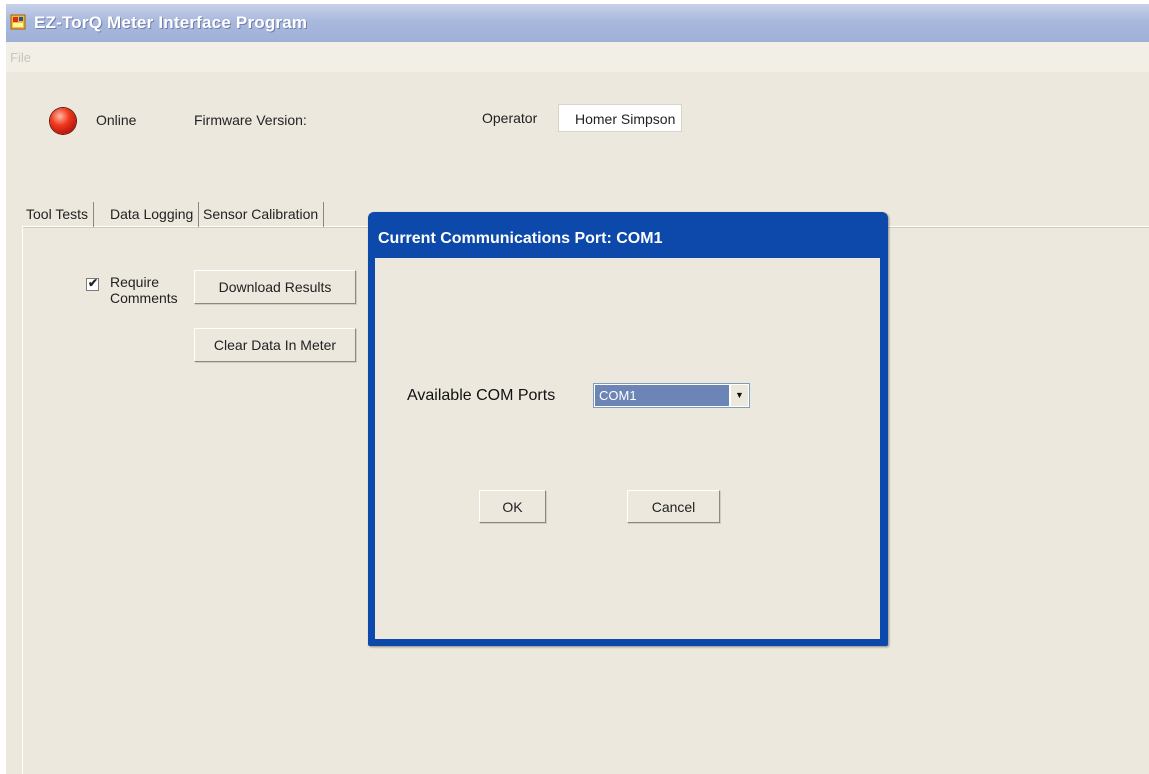  Describe the element at coordinates (662, 395) in the screenshot. I see `com-port-selected-value: COM1` at that location.